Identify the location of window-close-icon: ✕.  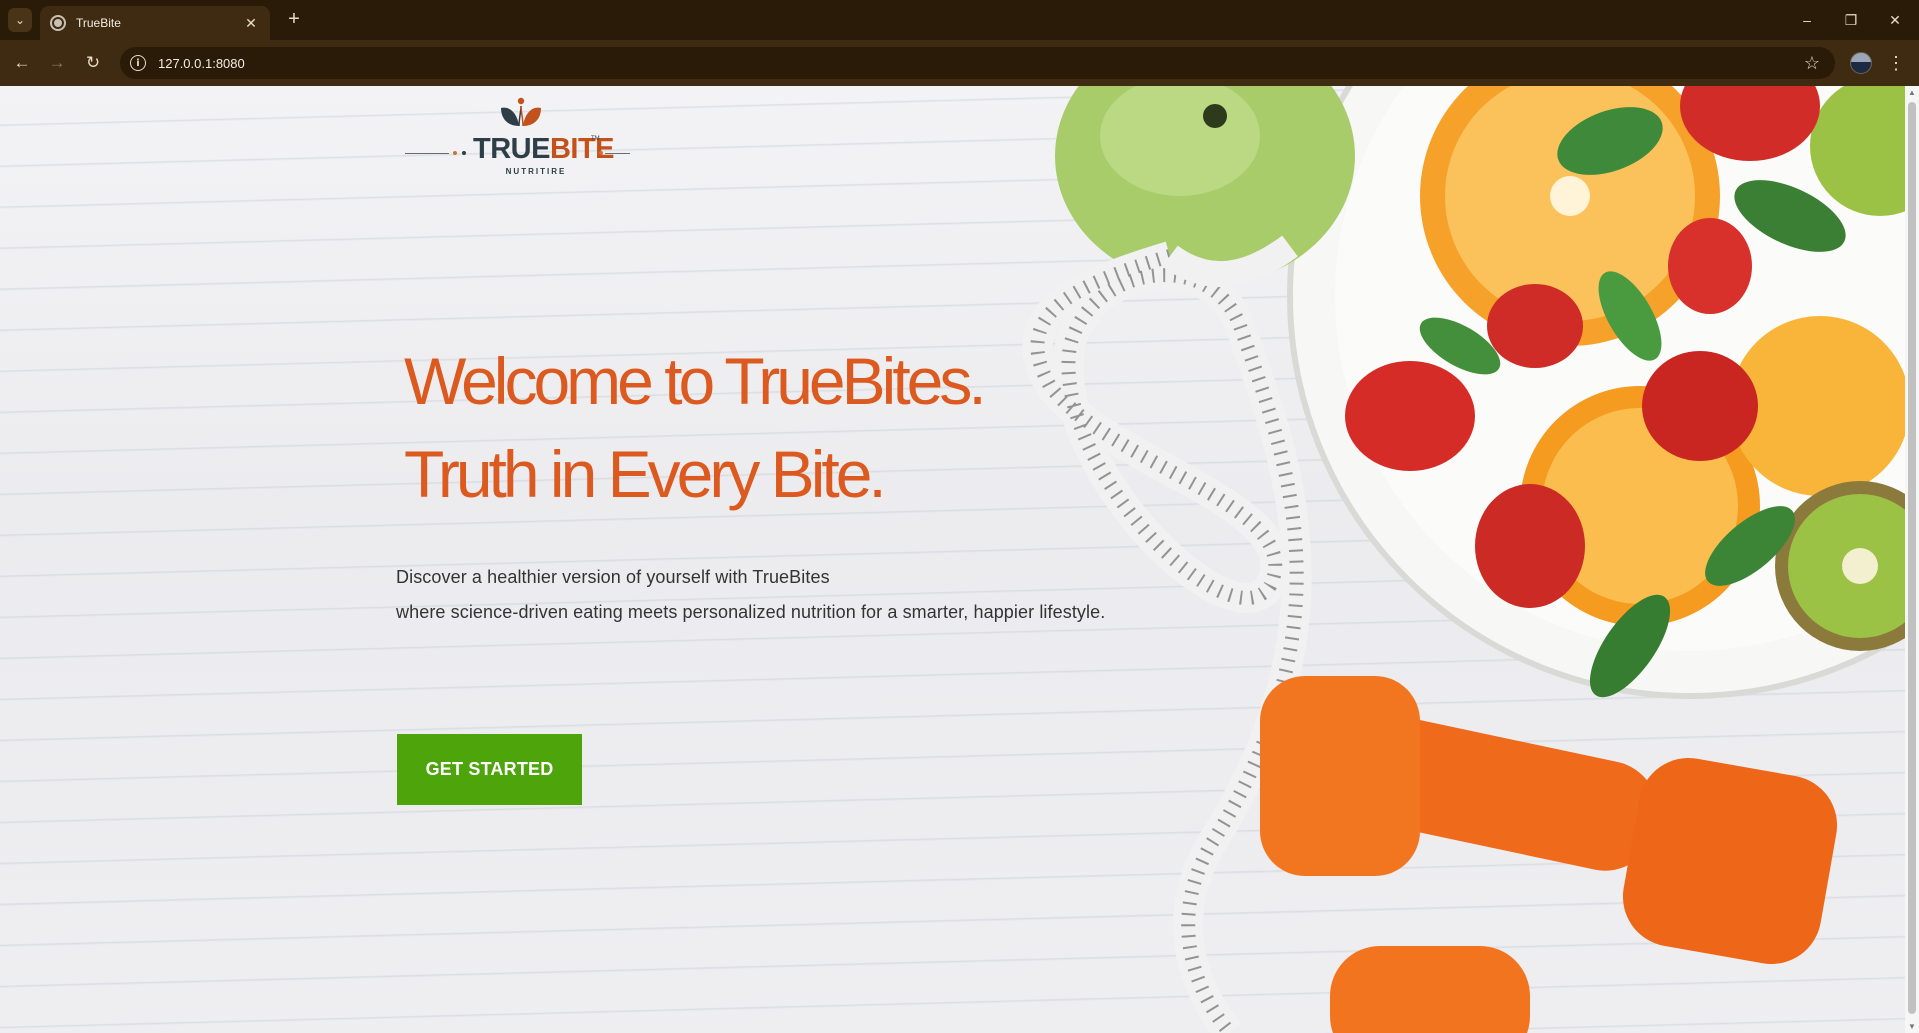
(1895, 20).